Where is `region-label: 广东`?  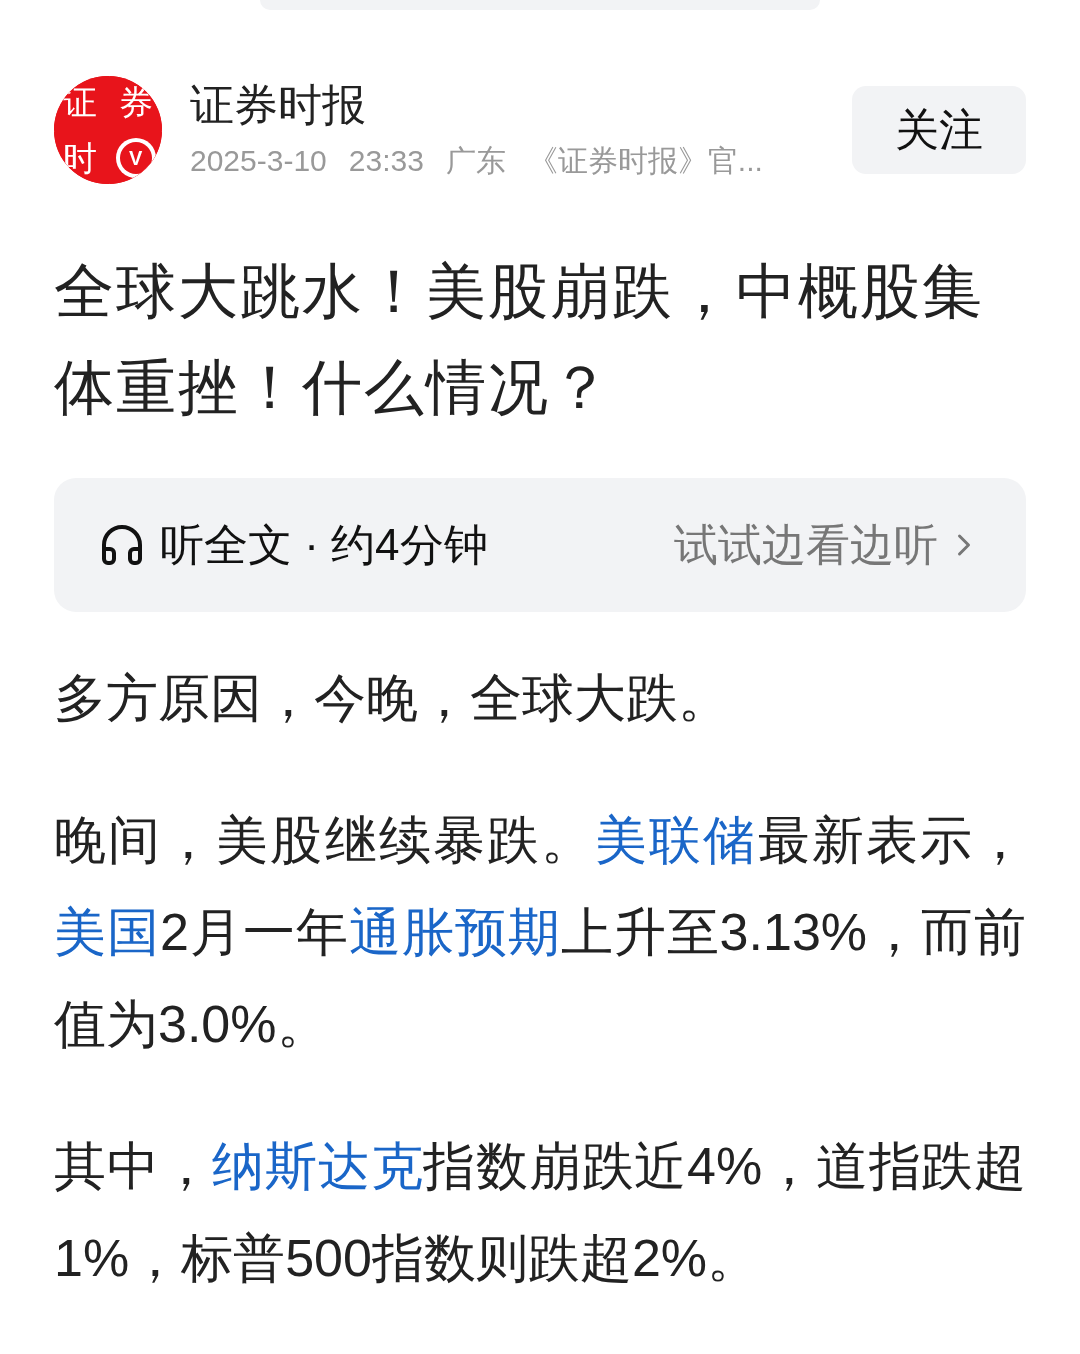 region-label: 广东 is located at coordinates (475, 161).